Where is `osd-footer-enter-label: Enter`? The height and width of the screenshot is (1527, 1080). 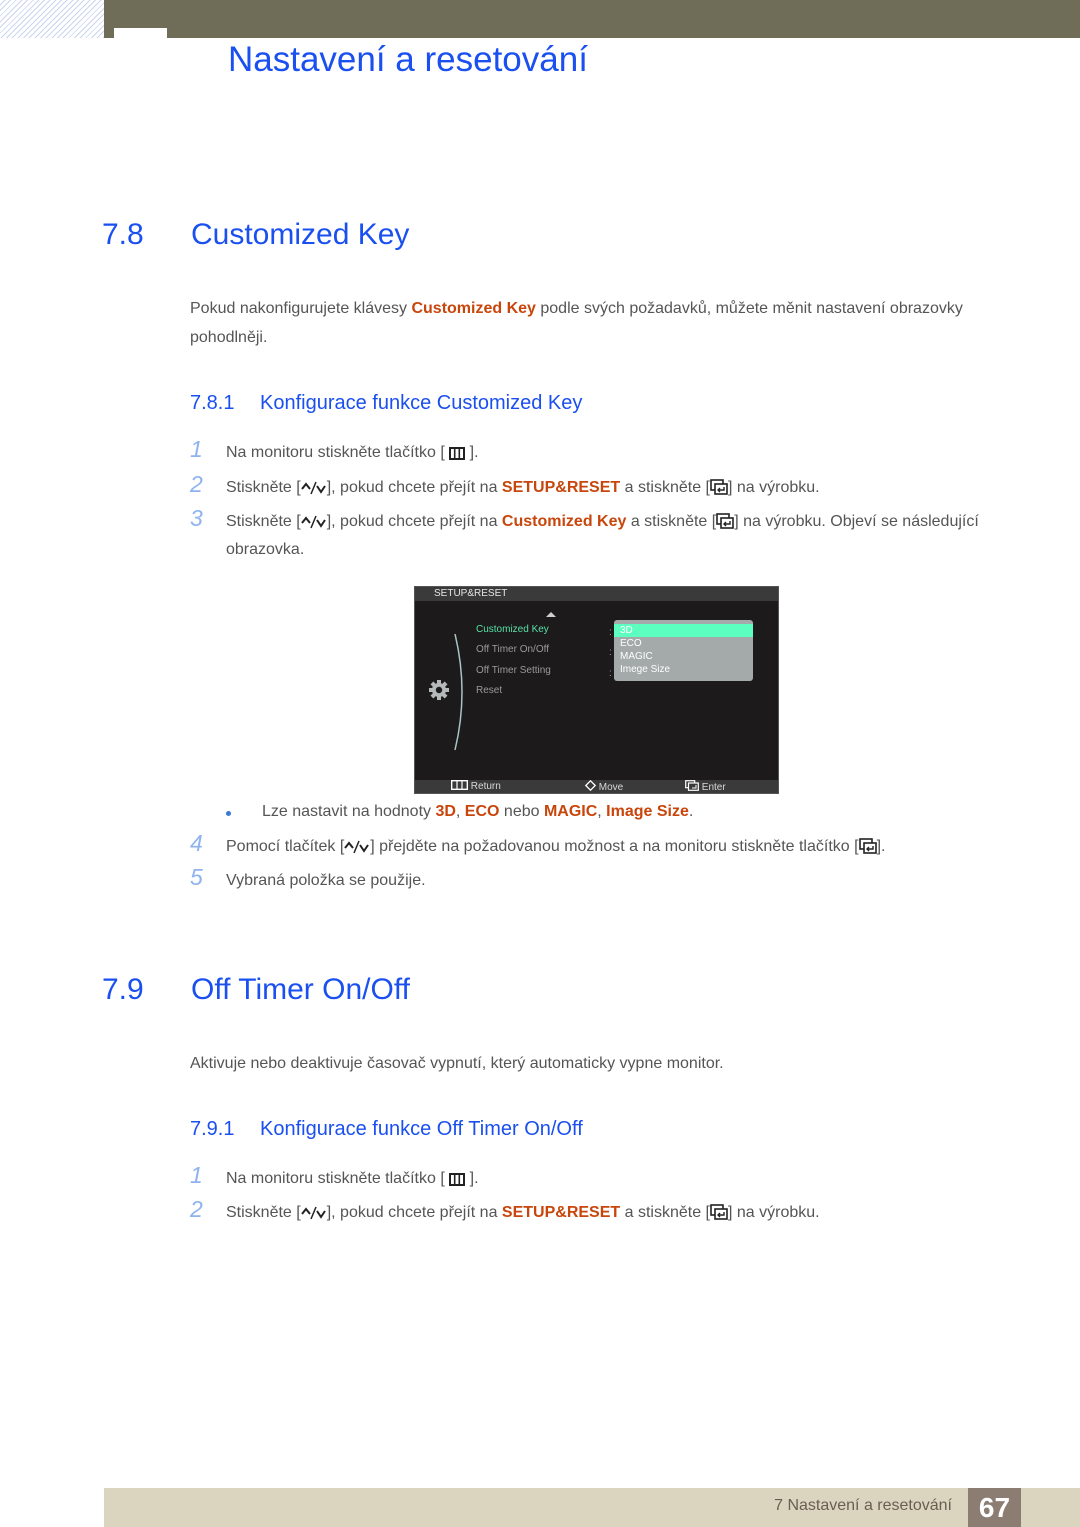 osd-footer-enter-label: Enter is located at coordinates (713, 787).